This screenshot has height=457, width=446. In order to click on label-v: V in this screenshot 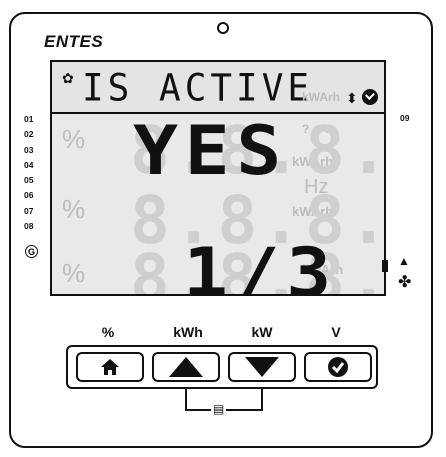, I will do `click(336, 332)`.